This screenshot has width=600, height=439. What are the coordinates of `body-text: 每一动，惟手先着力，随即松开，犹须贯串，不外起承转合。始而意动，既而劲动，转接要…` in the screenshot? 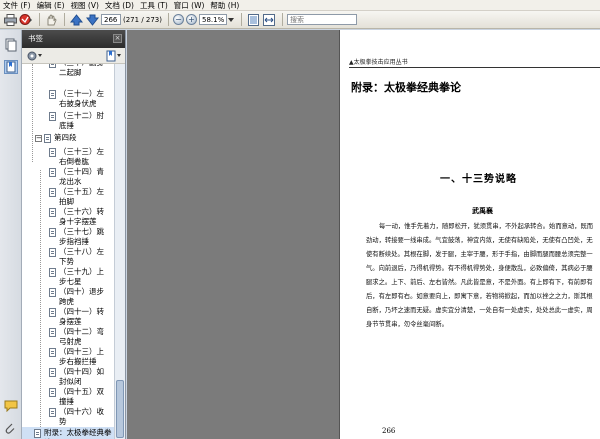 It's located at (481, 276).